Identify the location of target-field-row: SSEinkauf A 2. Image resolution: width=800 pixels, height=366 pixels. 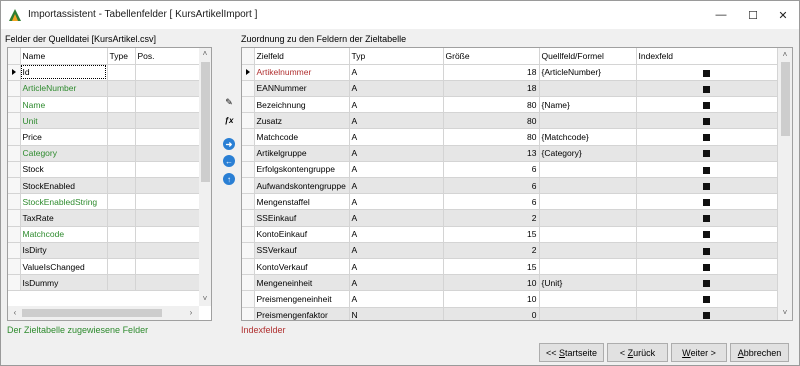
(510, 218).